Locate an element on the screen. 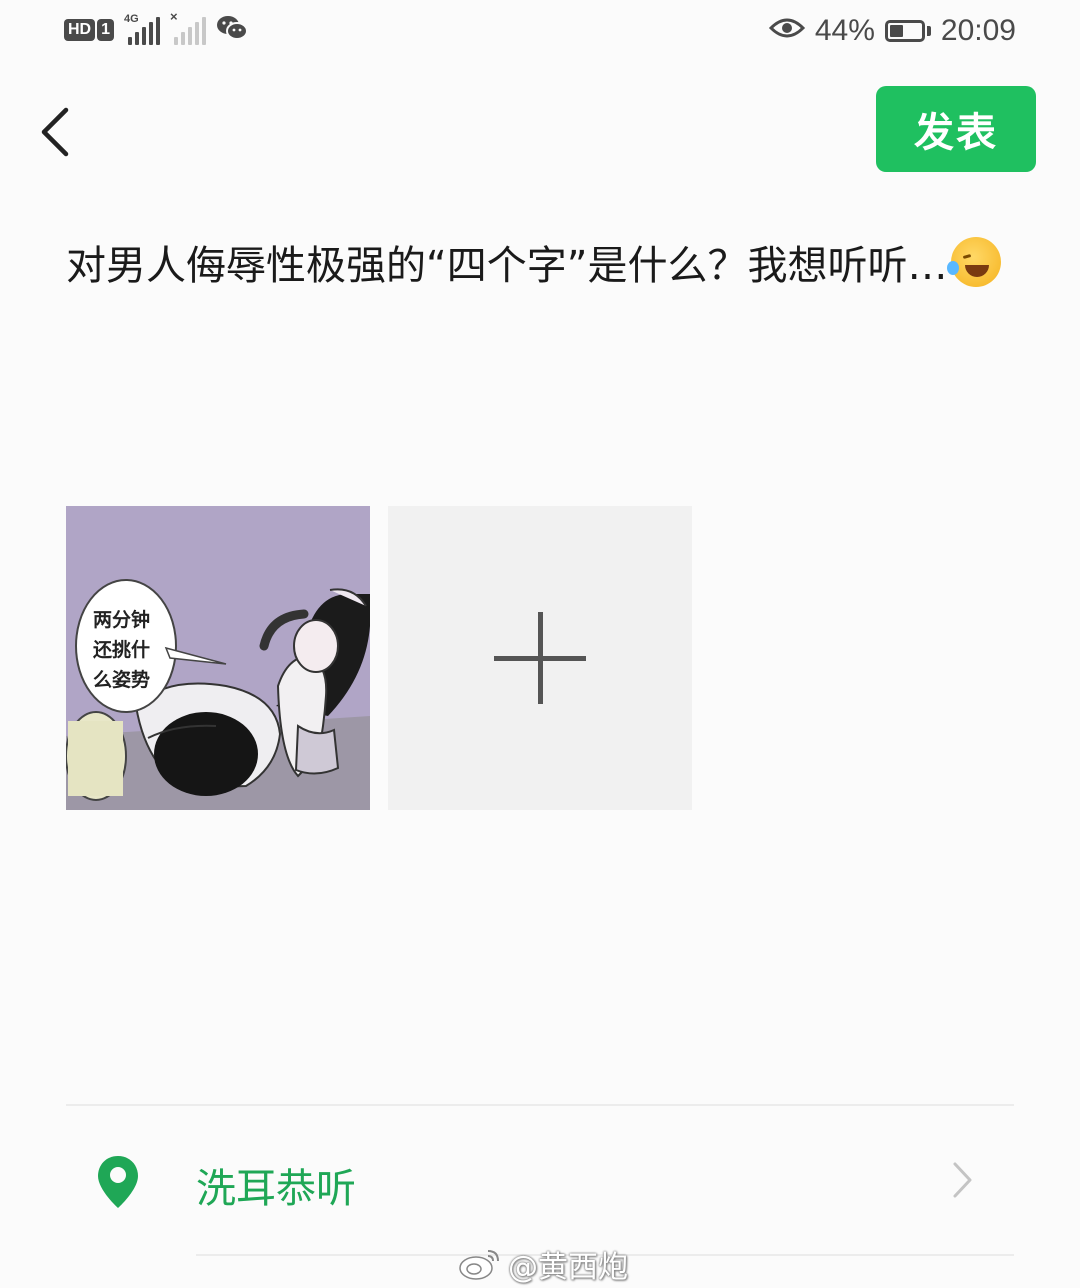 This screenshot has width=1080, height=1288. attached-image-thumbnail: 两分钟 还挑什 么姿势 is located at coordinates (218, 658).